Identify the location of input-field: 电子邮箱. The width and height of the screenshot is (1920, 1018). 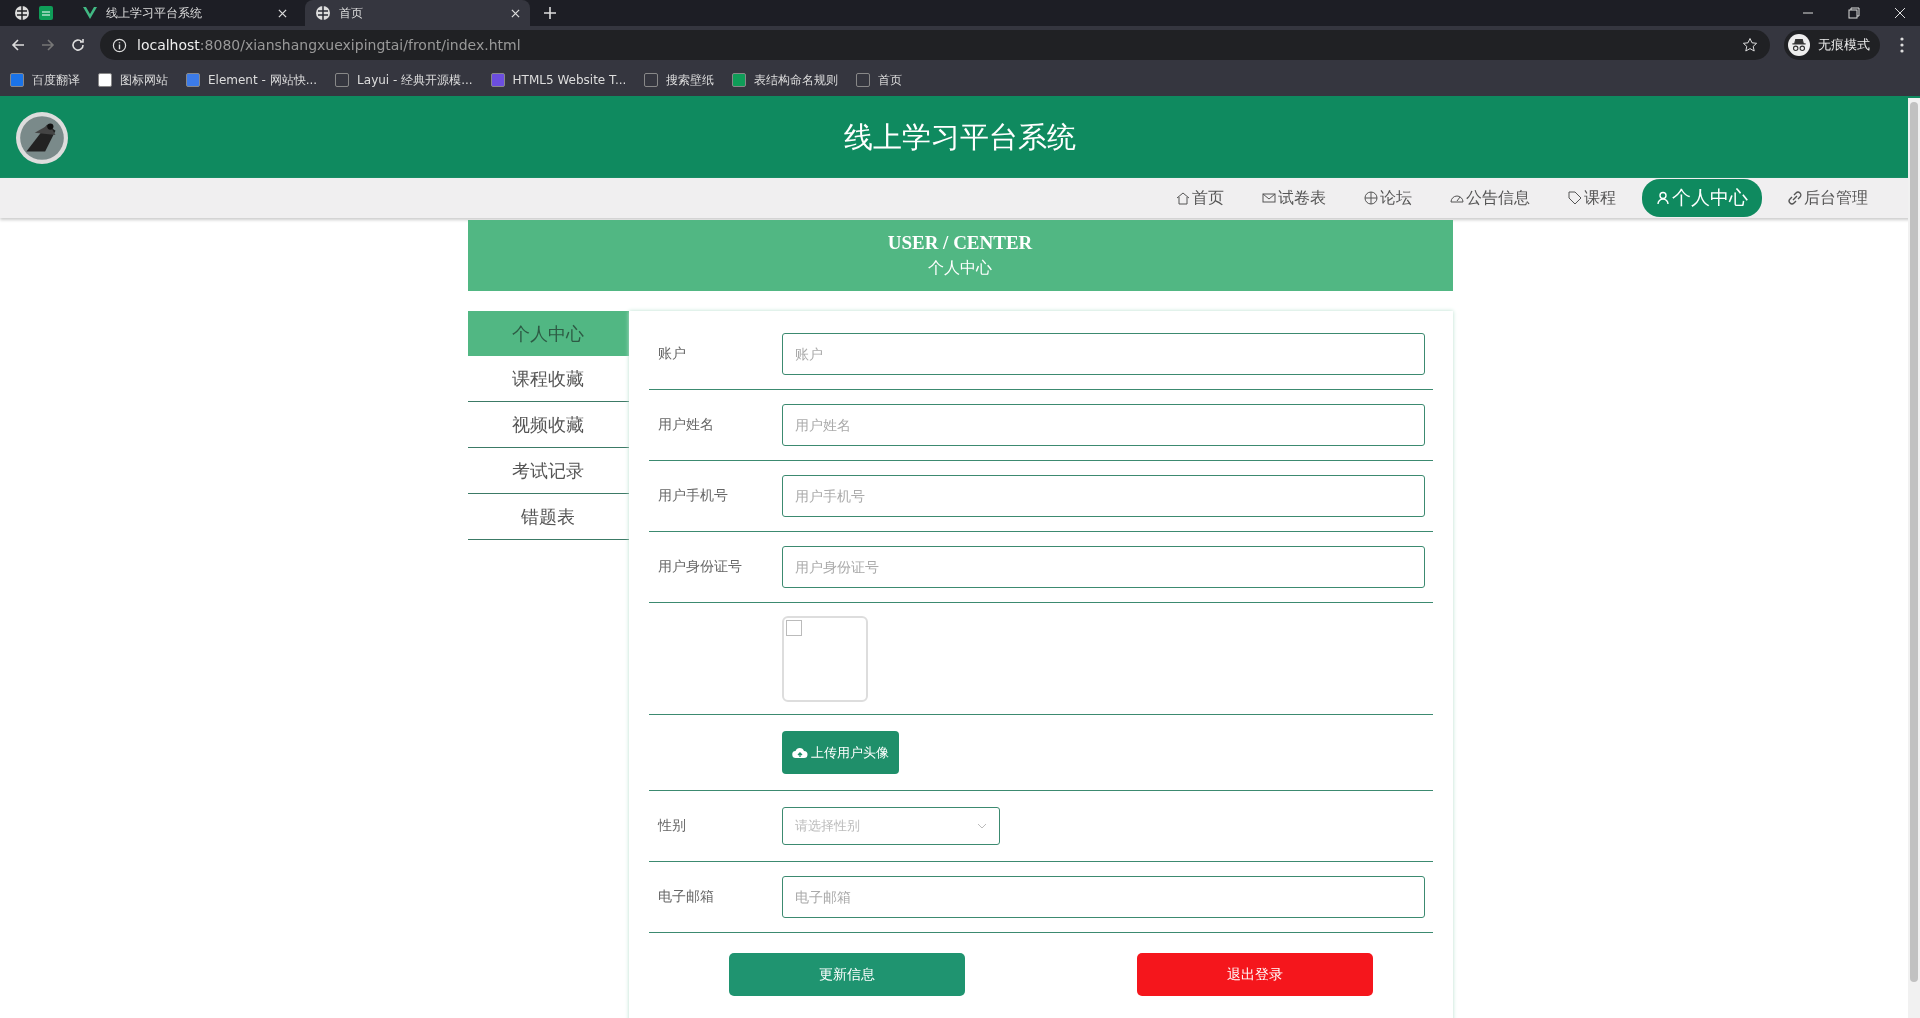
(1103, 897).